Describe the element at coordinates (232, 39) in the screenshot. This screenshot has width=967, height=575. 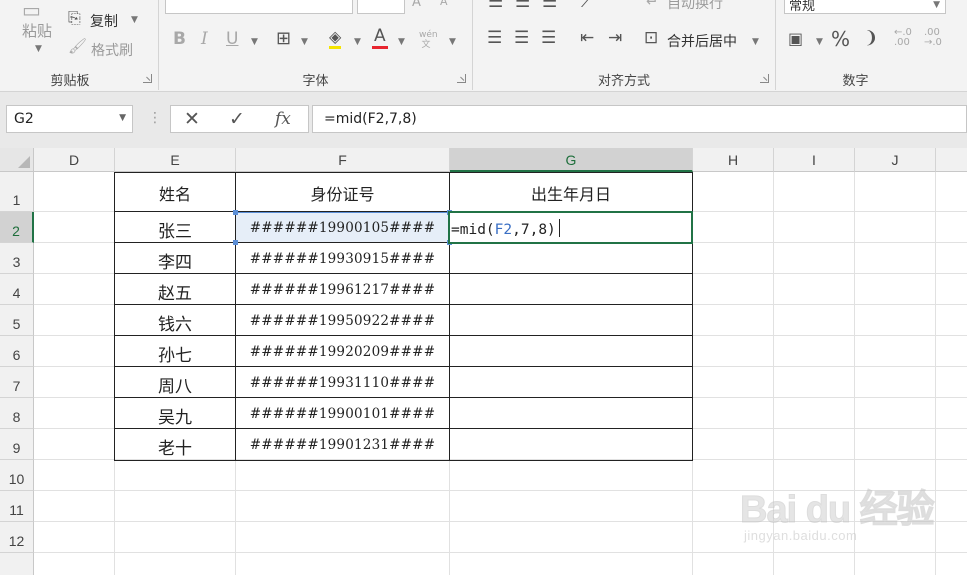
I see `underline-icon: U` at that location.